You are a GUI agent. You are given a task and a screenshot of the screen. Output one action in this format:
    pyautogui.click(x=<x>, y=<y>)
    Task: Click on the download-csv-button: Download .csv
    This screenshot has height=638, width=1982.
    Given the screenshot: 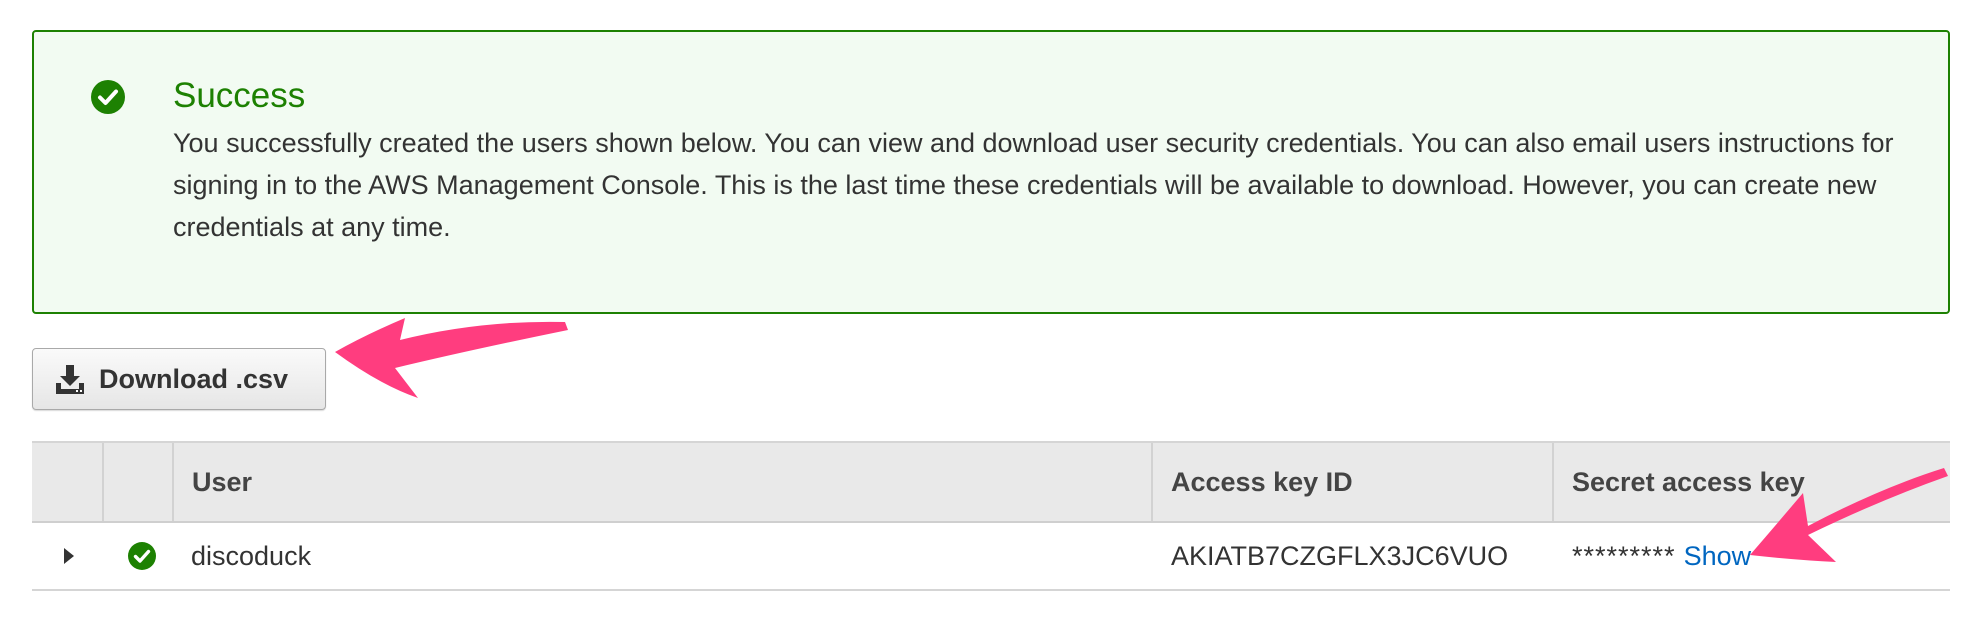 What is the action you would take?
    pyautogui.click(x=179, y=379)
    